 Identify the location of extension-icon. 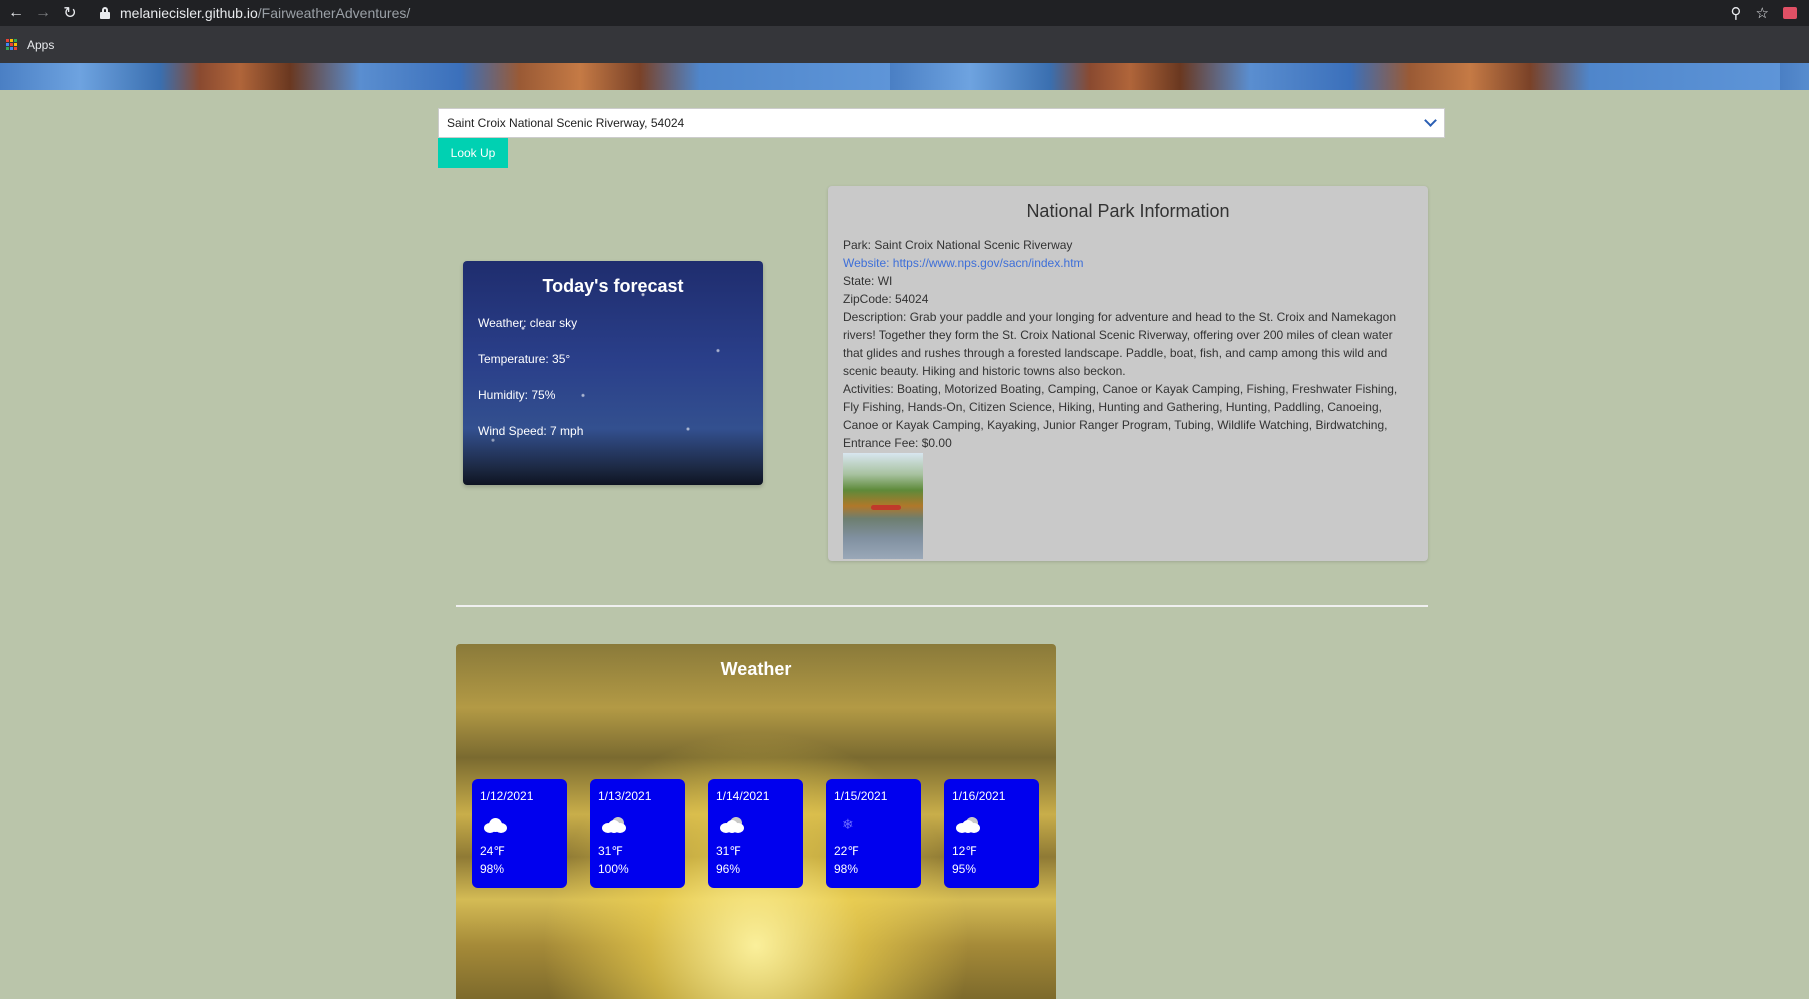
(1790, 13).